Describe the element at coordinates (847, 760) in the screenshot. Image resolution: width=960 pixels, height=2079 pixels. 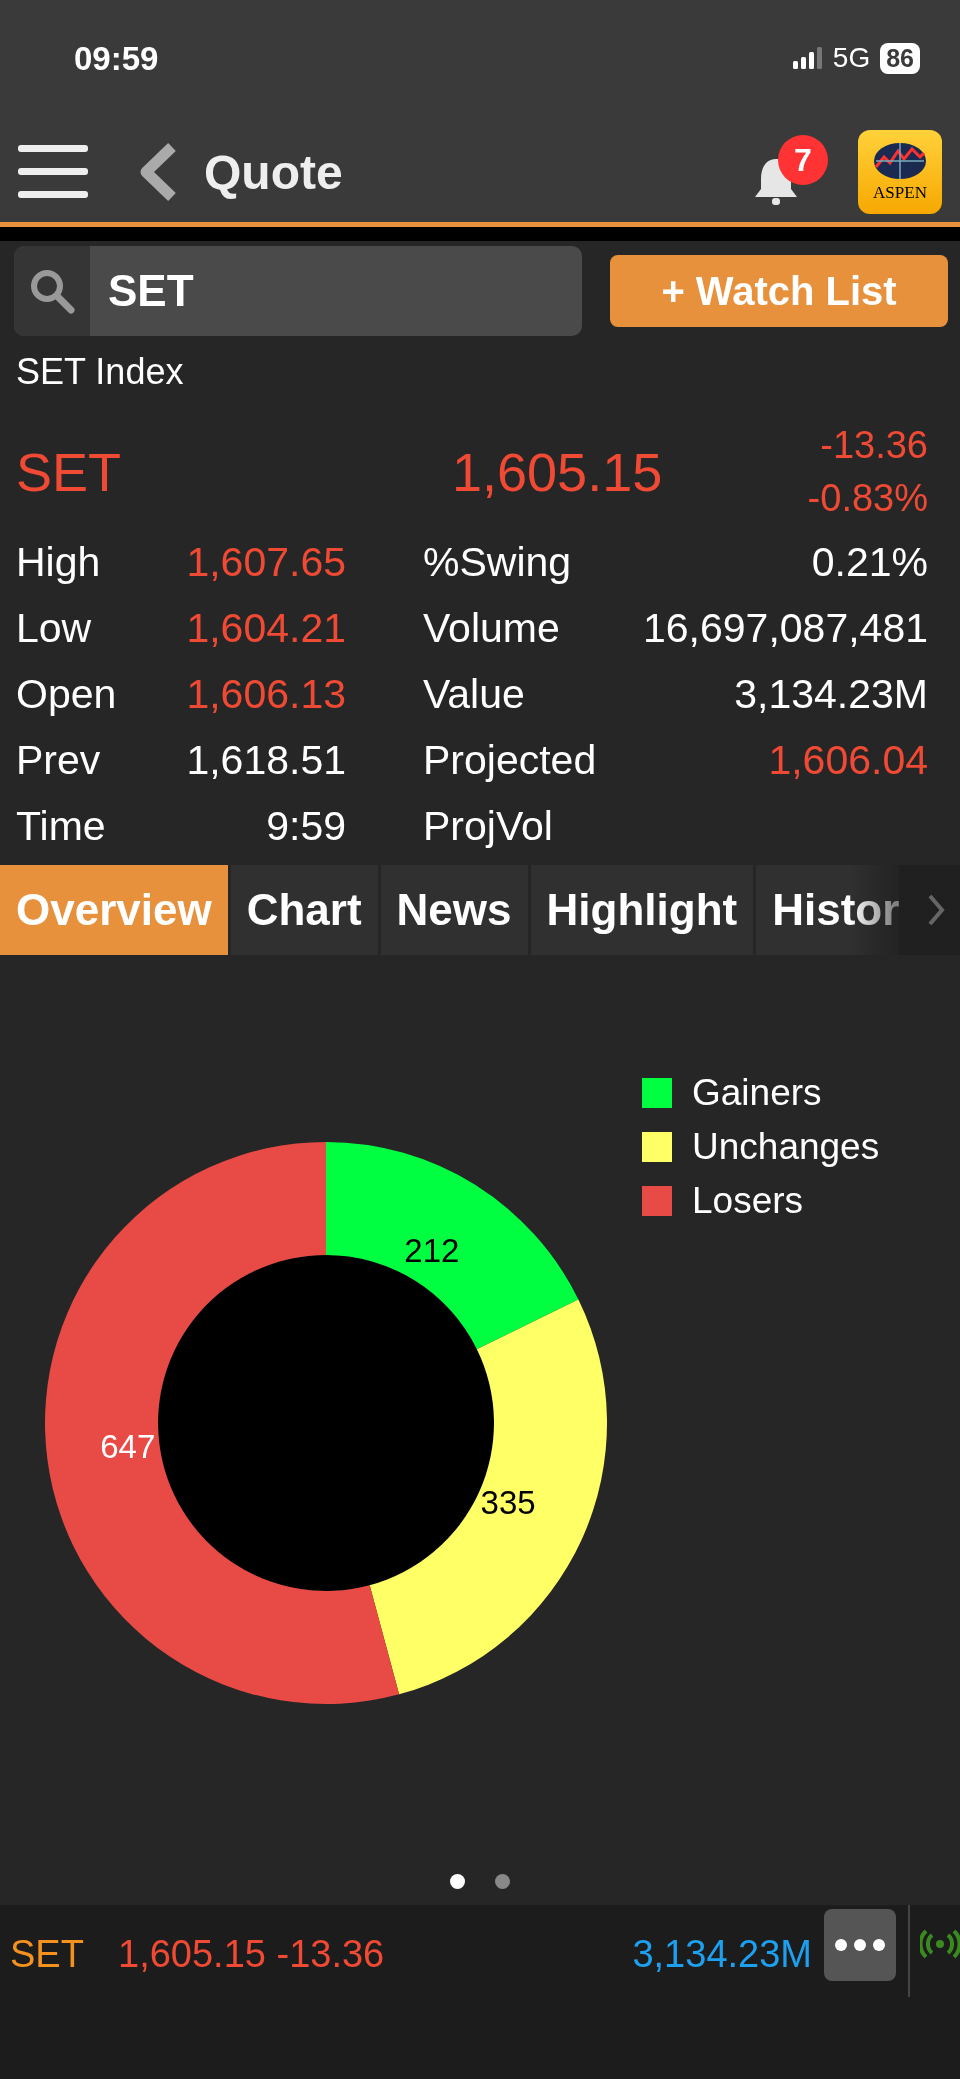
I see `stat-value: 1,606.04` at that location.